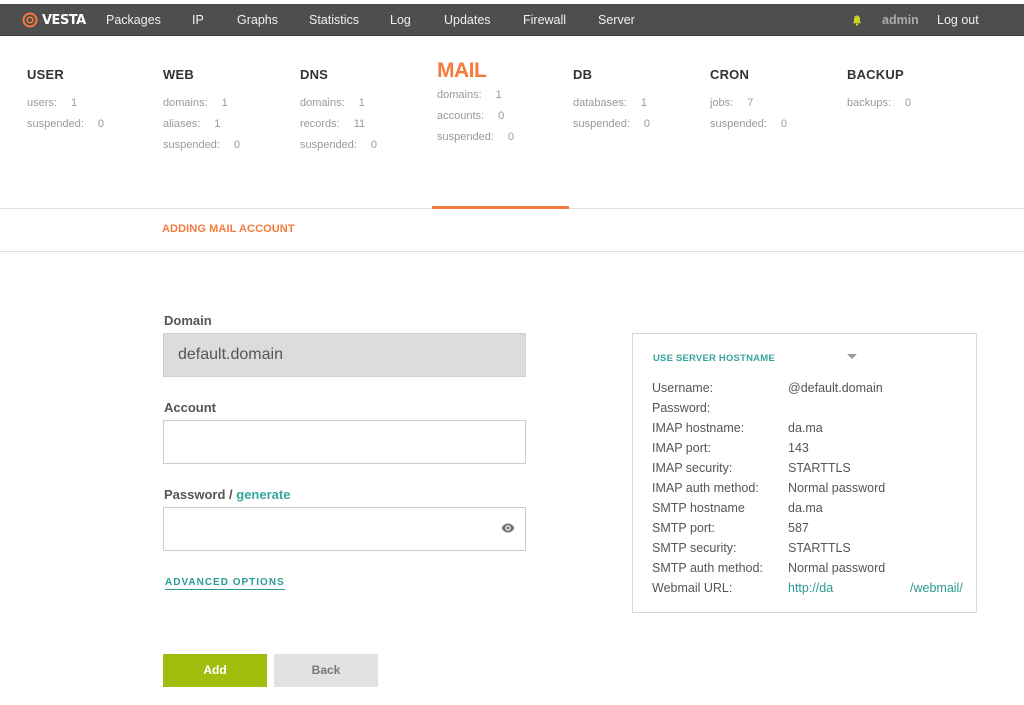 This screenshot has width=1024, height=705. What do you see at coordinates (344, 529) in the screenshot?
I see `password-input` at bounding box center [344, 529].